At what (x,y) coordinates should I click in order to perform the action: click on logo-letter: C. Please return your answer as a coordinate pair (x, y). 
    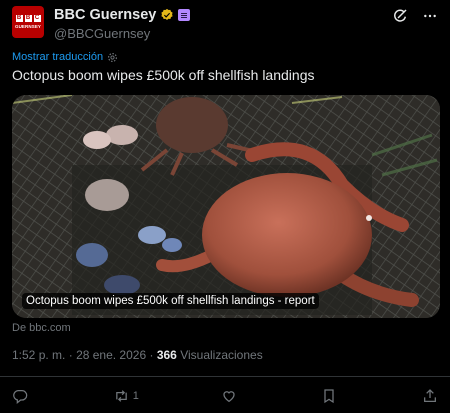
    Looking at the image, I should click on (37, 18).